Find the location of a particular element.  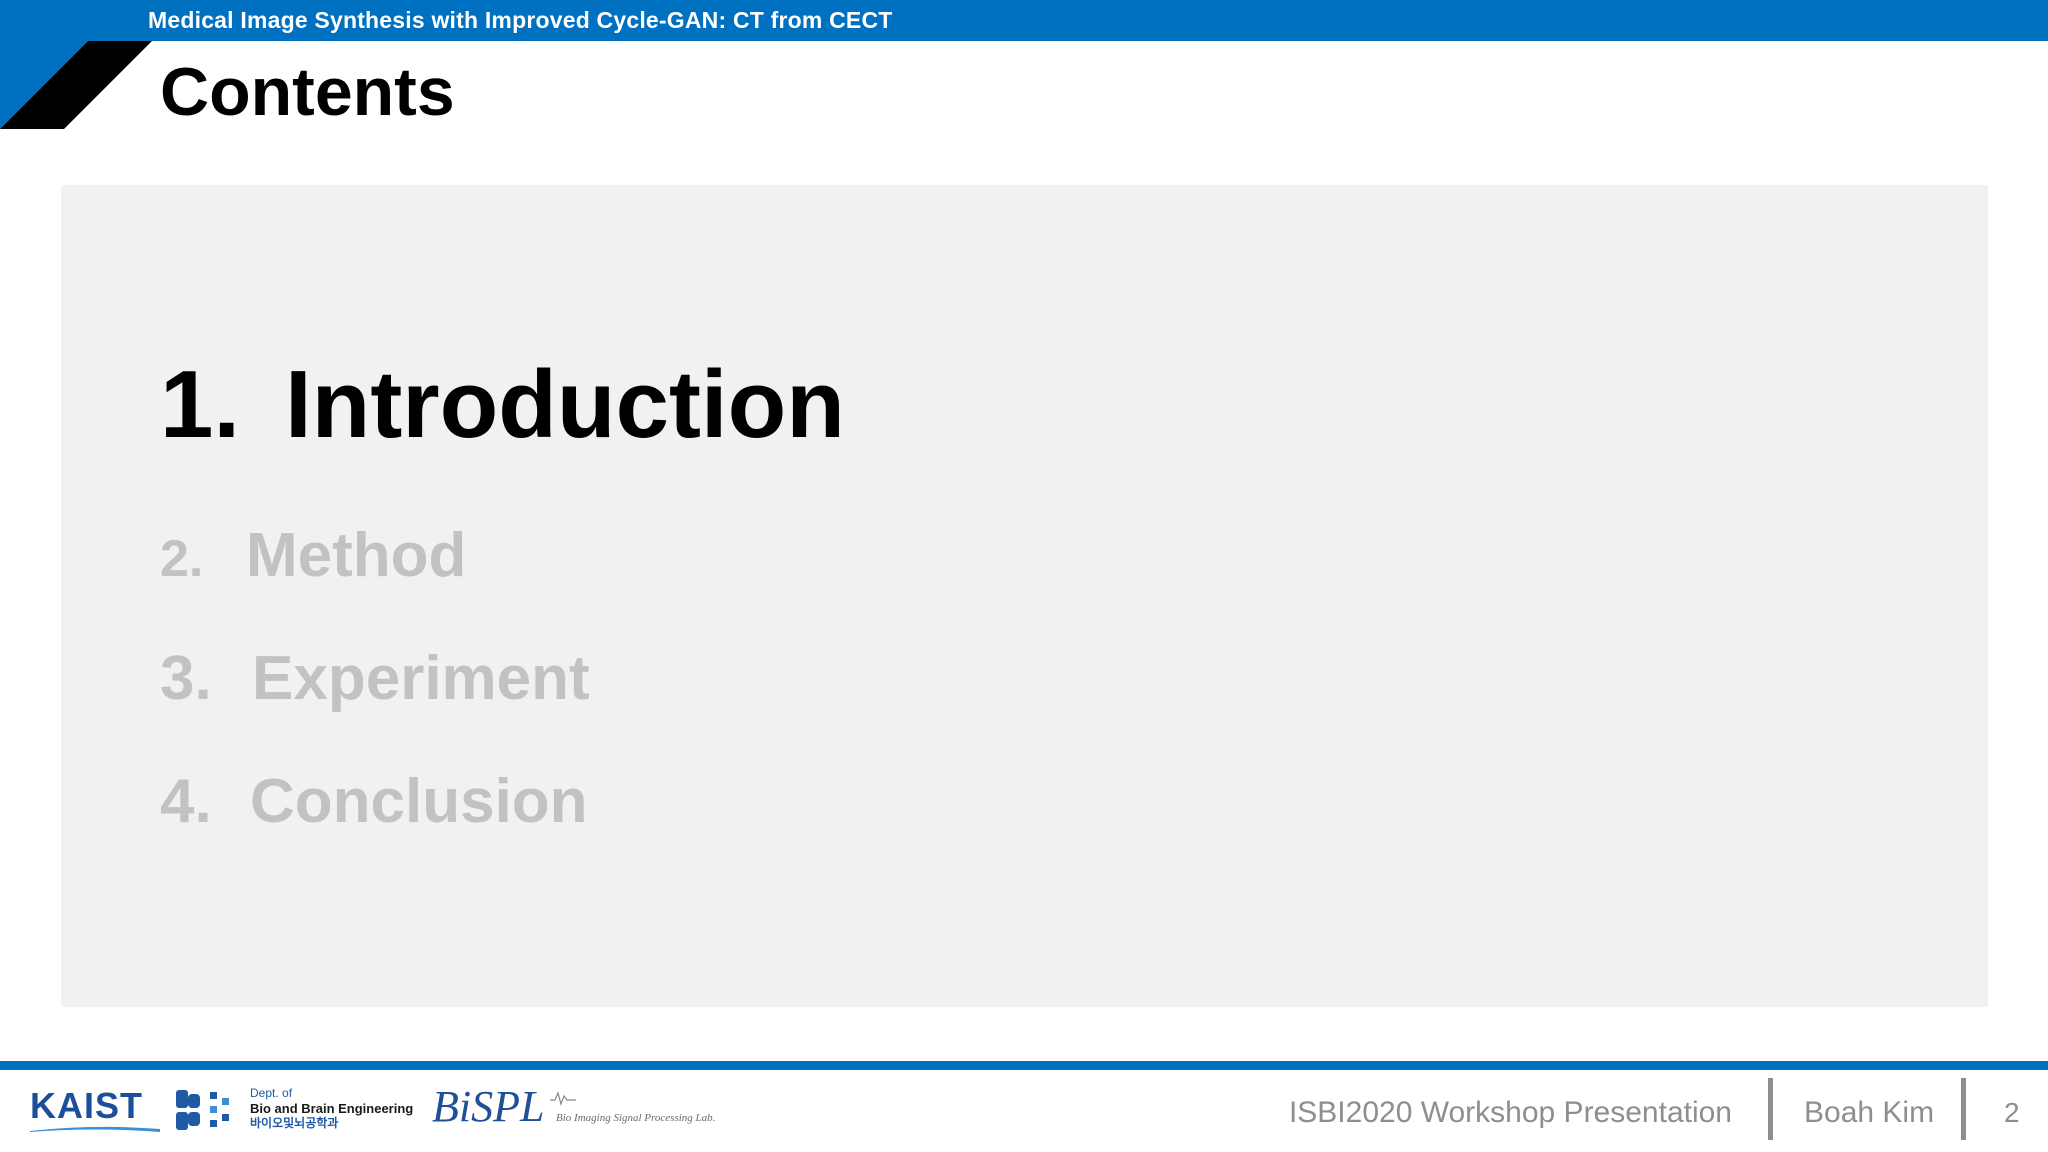

toc-item-number: 3. is located at coordinates (186, 678).